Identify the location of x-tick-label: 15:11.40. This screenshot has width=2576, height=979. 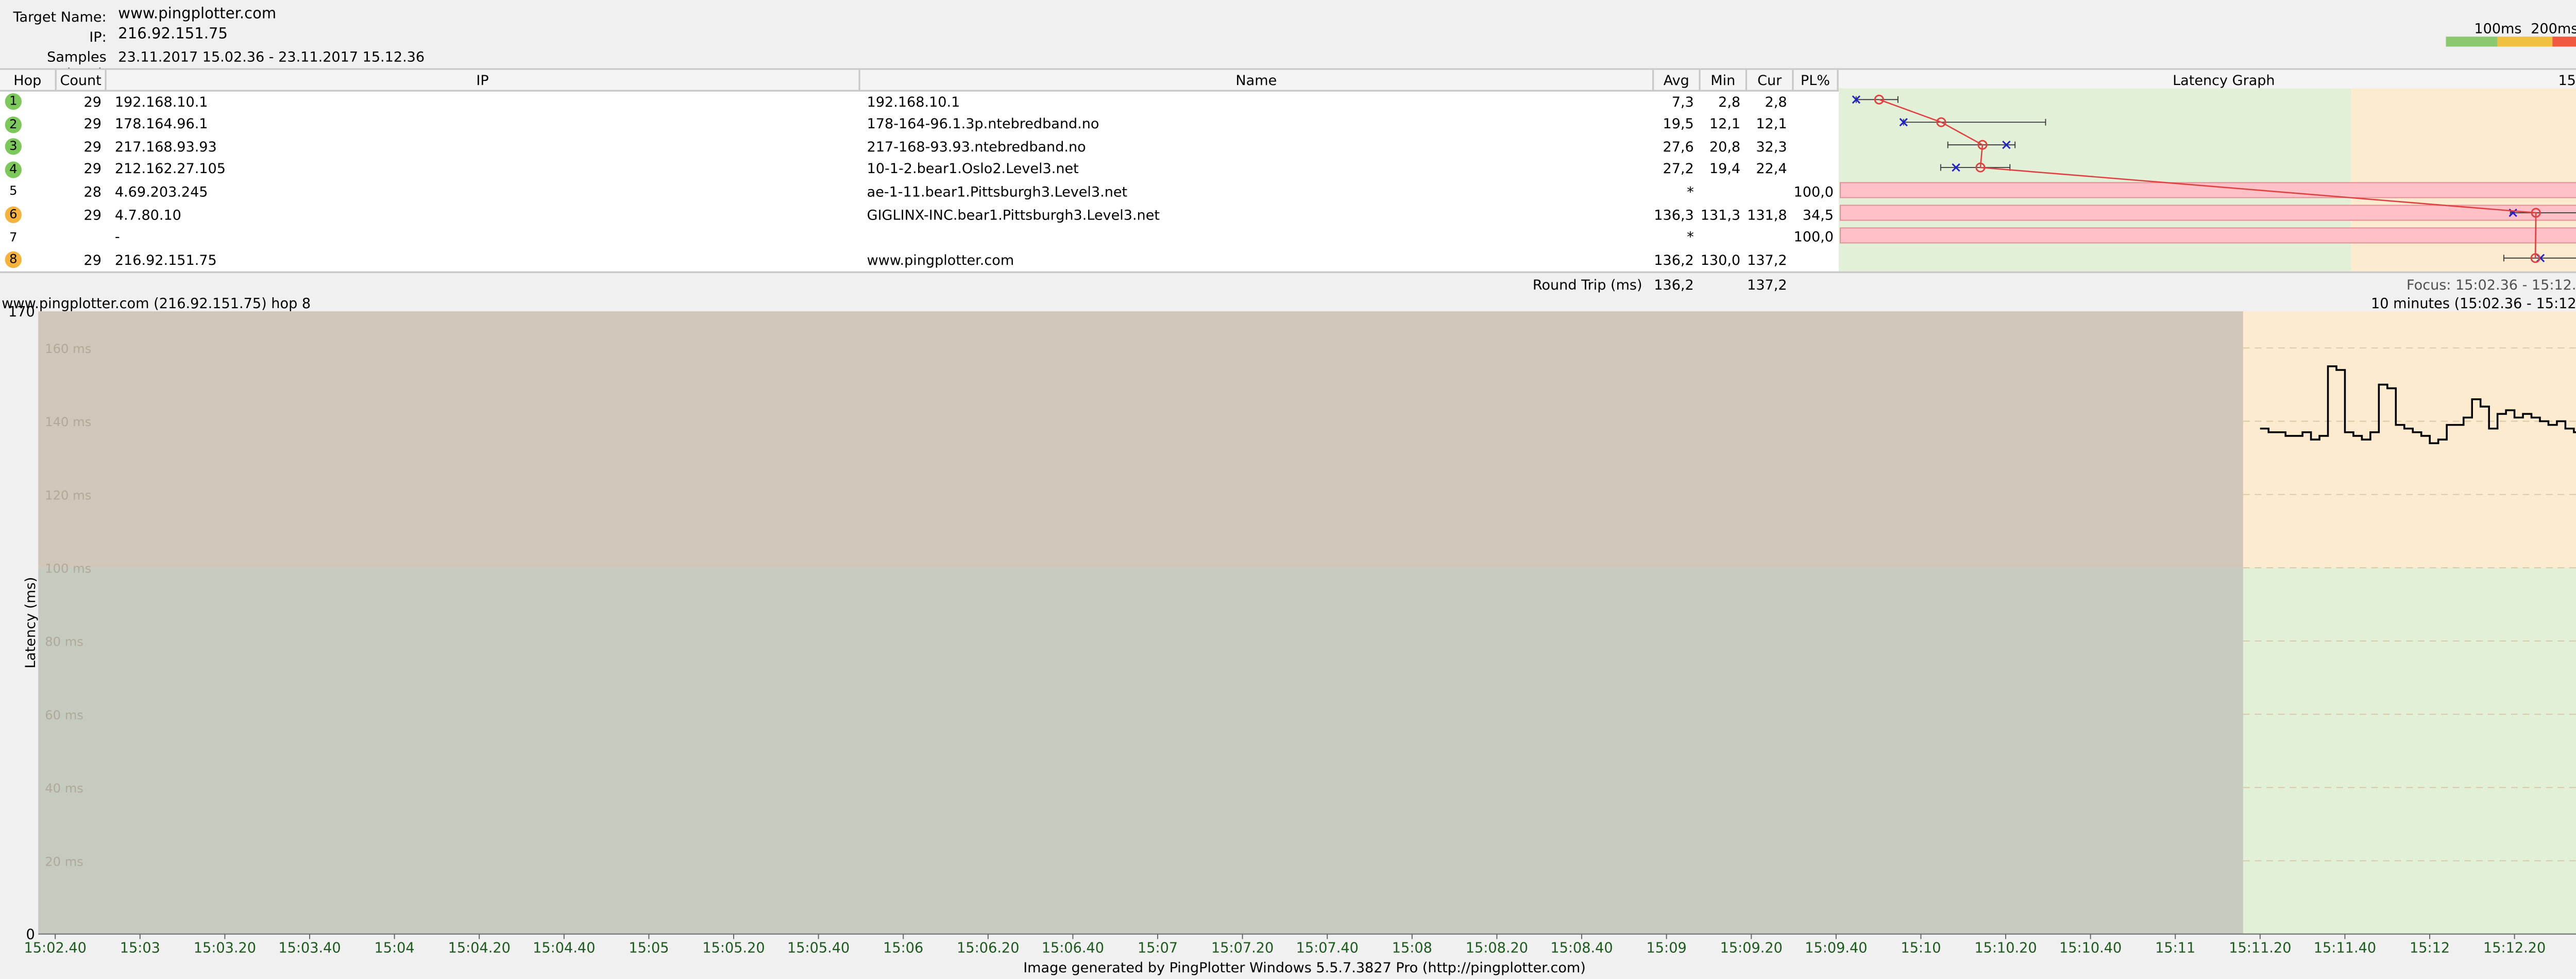
(2345, 948).